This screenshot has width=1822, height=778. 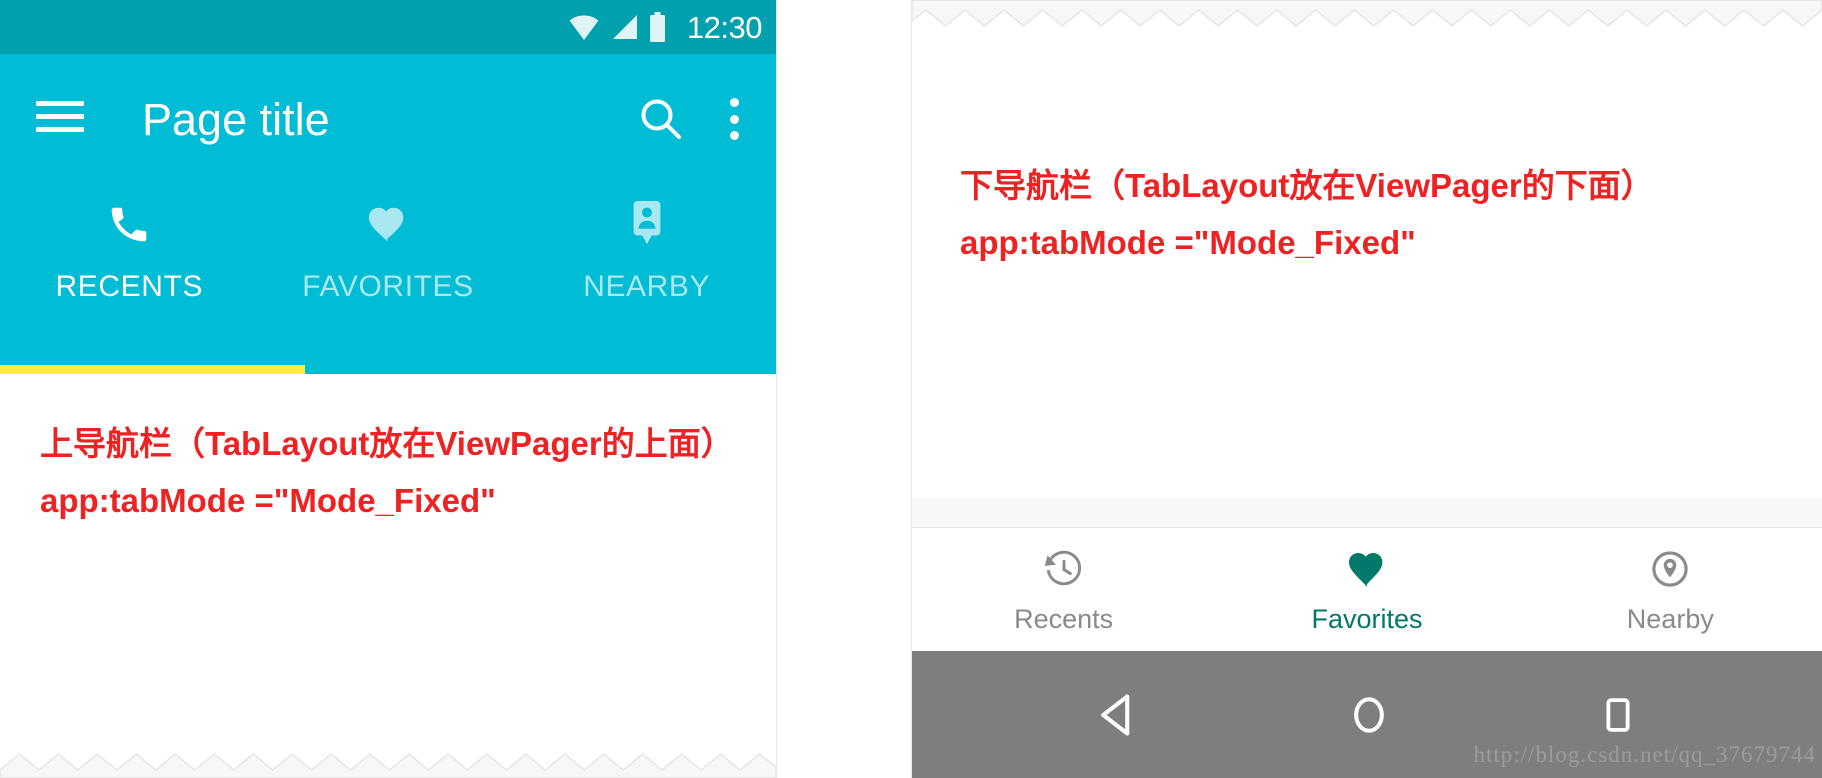 What do you see at coordinates (236, 119) in the screenshot?
I see `page-title: Page title` at bounding box center [236, 119].